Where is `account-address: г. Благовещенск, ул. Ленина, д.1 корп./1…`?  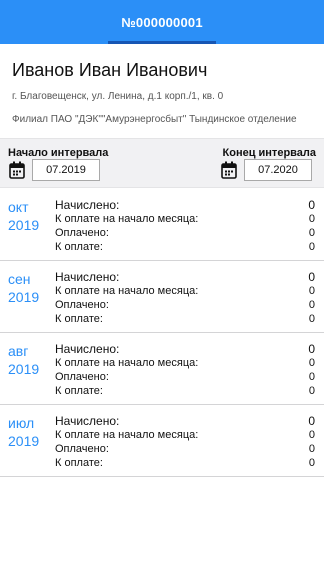 account-address: г. Благовещенск, ул. Ленина, д.1 корп./1… is located at coordinates (118, 96).